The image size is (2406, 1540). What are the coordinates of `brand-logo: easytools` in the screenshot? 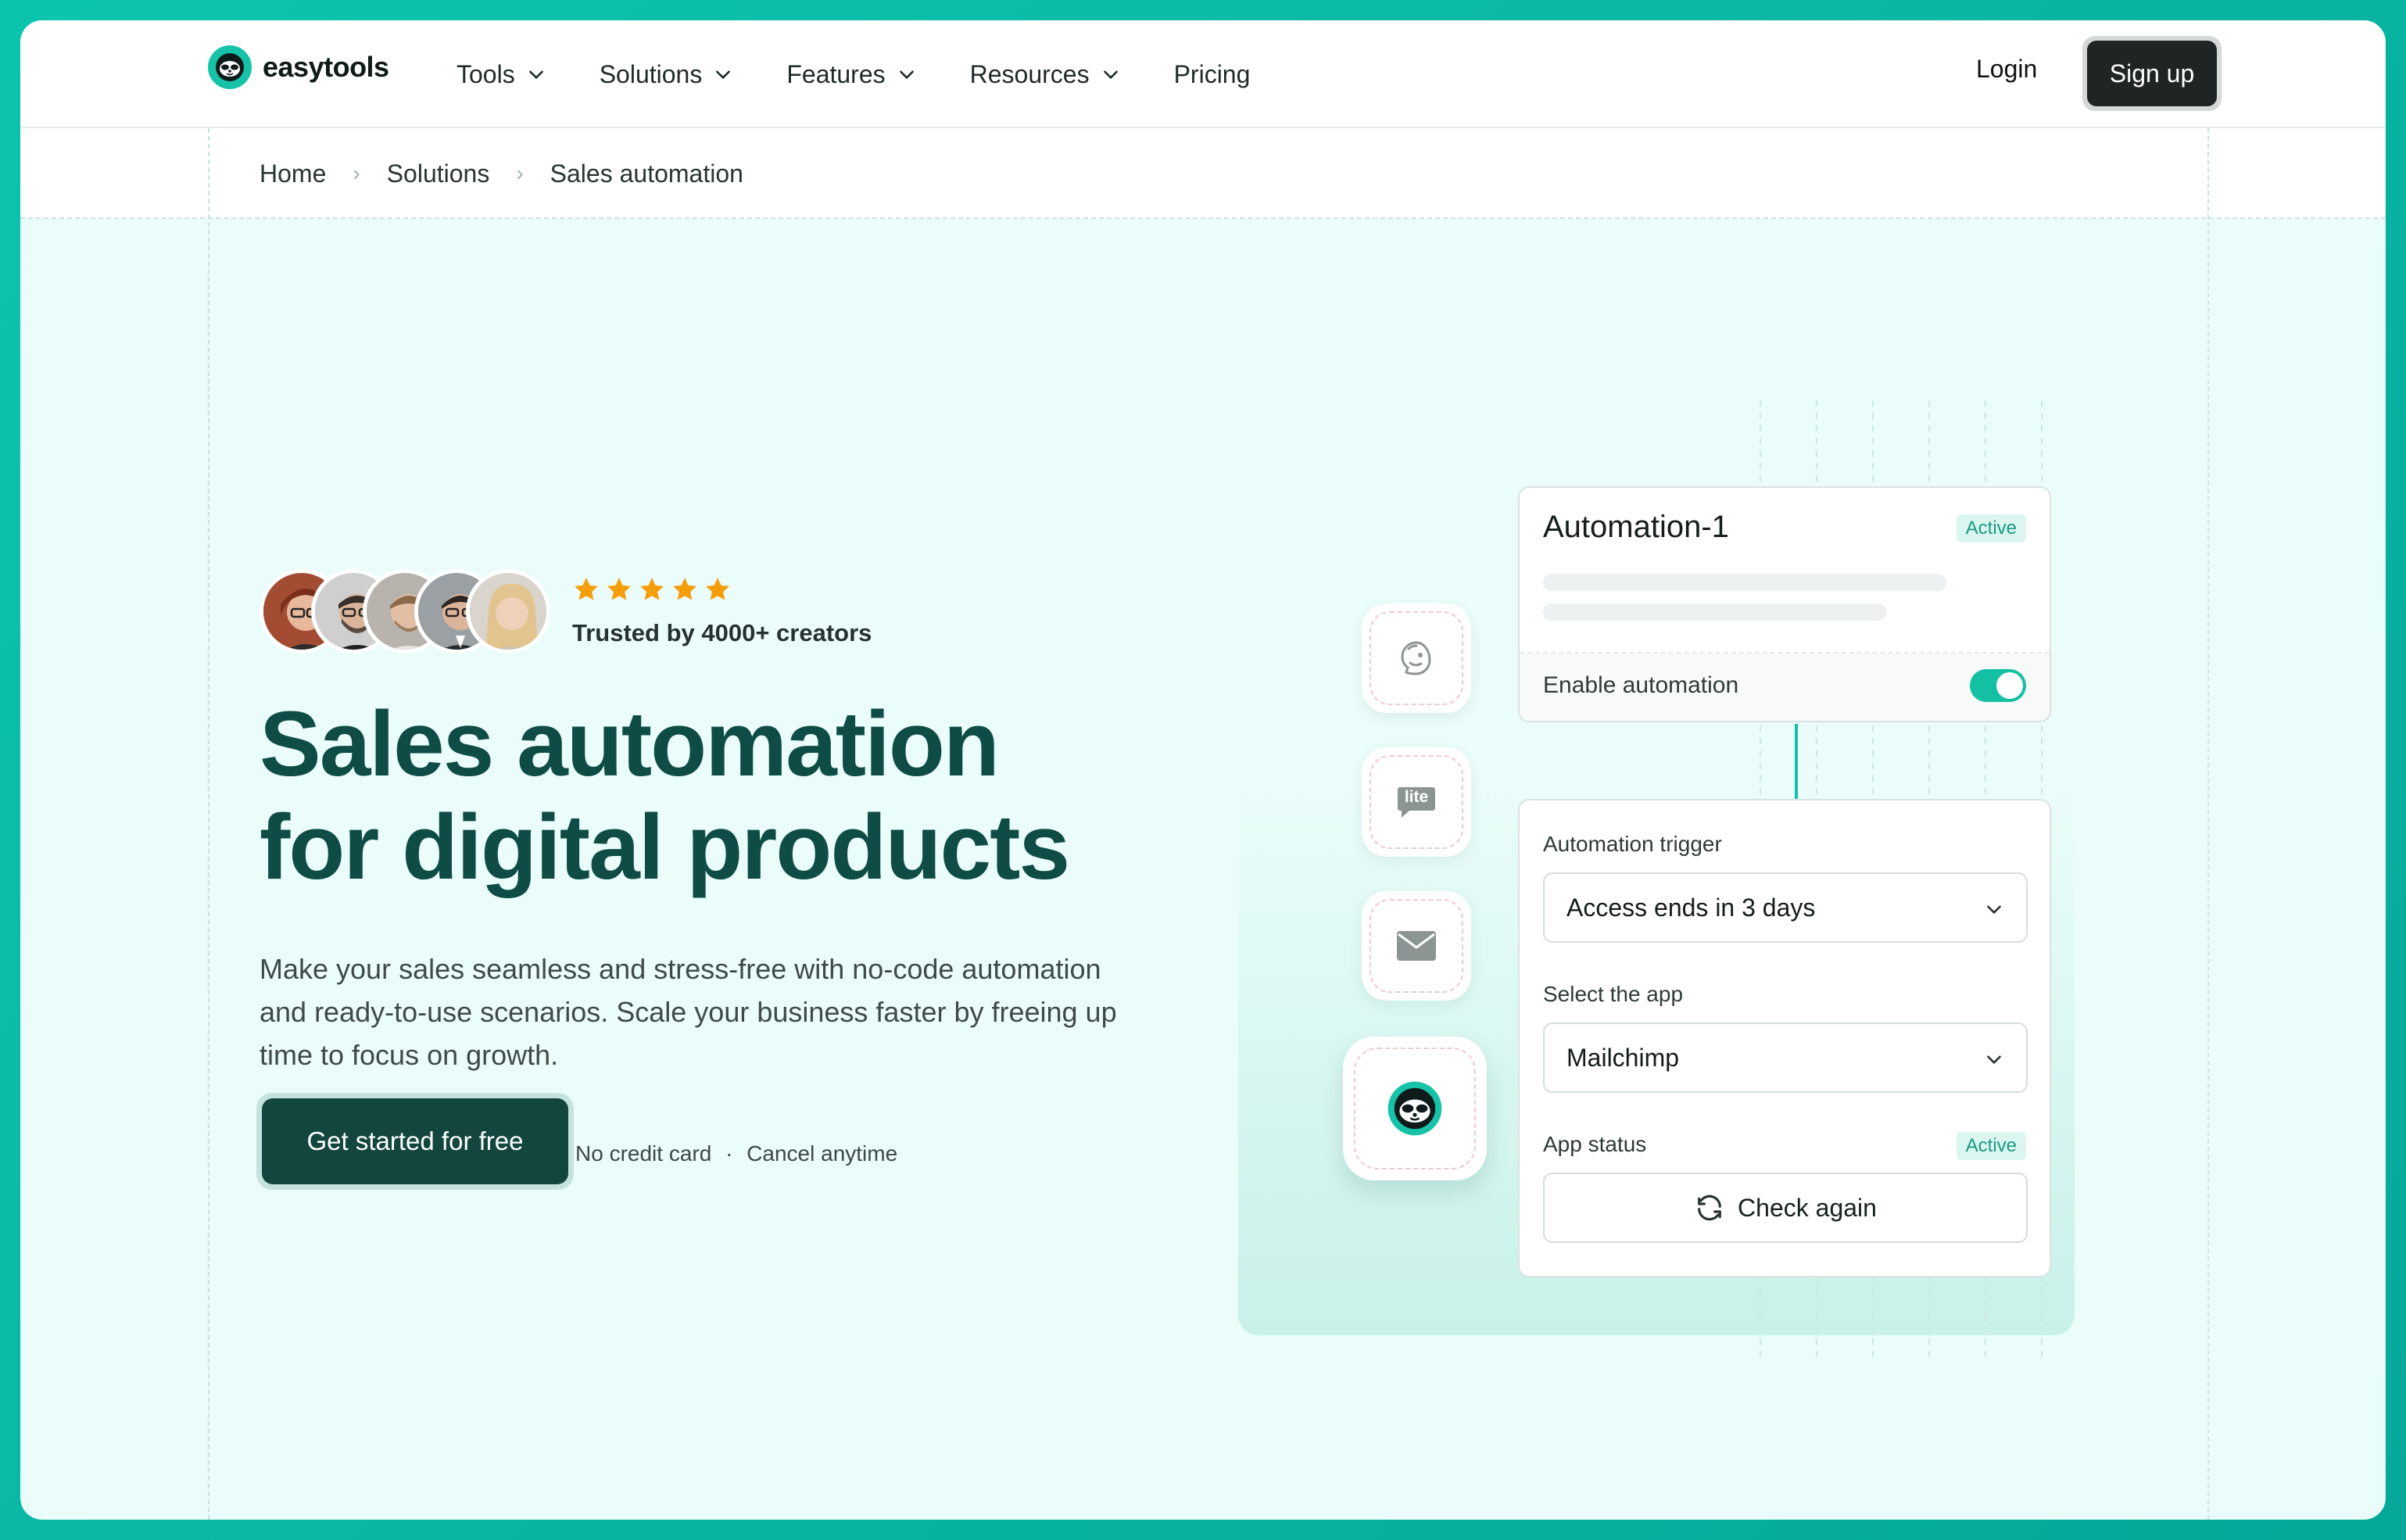 It's located at (298, 67).